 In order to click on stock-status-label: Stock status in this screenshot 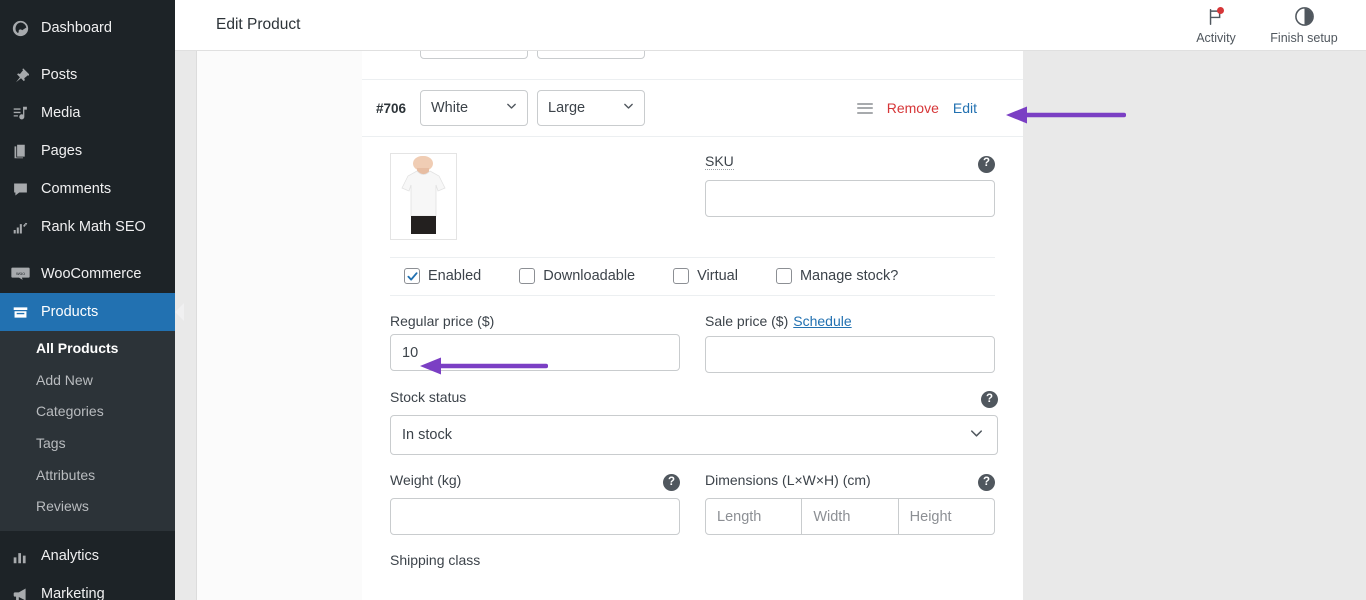, I will do `click(428, 397)`.